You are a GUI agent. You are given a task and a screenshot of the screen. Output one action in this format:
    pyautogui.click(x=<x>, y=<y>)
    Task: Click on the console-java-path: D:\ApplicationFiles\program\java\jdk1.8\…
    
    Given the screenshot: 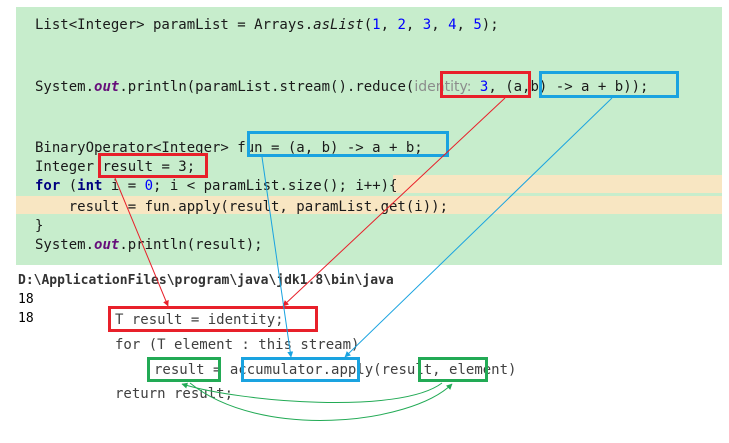 What is the action you would take?
    pyautogui.click(x=206, y=280)
    